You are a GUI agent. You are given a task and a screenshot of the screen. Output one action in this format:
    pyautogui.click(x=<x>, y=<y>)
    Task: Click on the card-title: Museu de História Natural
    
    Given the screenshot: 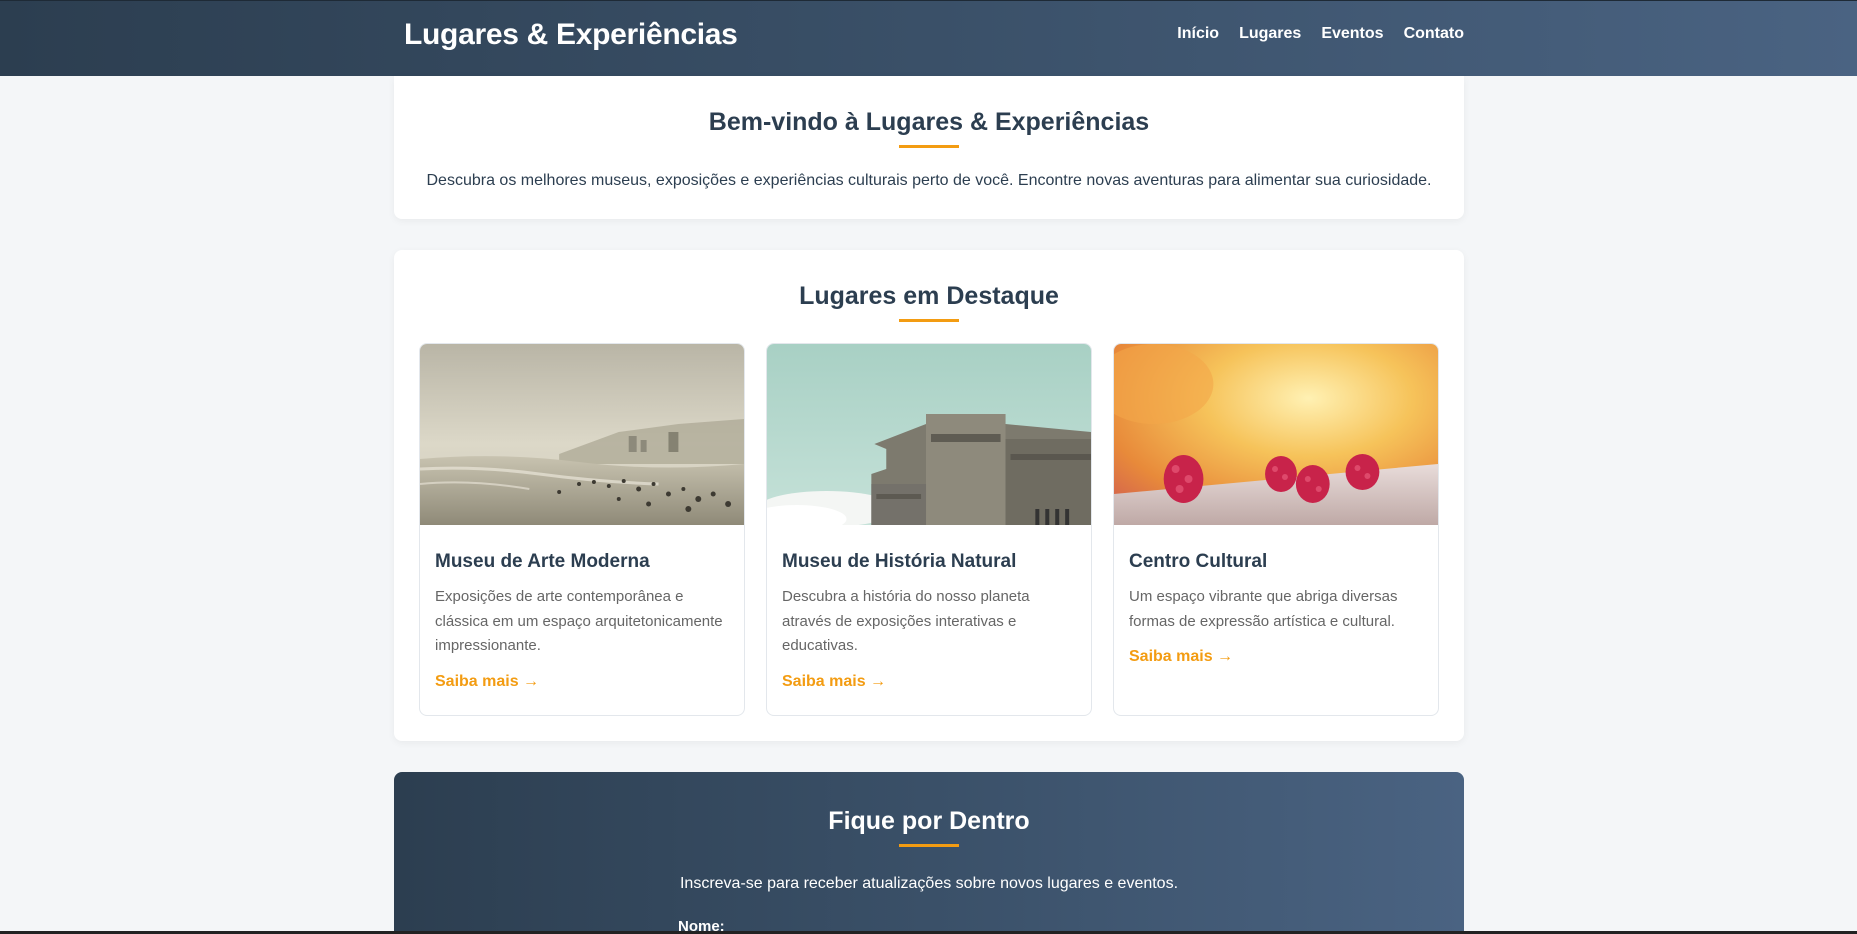 What is the action you would take?
    pyautogui.click(x=899, y=561)
    